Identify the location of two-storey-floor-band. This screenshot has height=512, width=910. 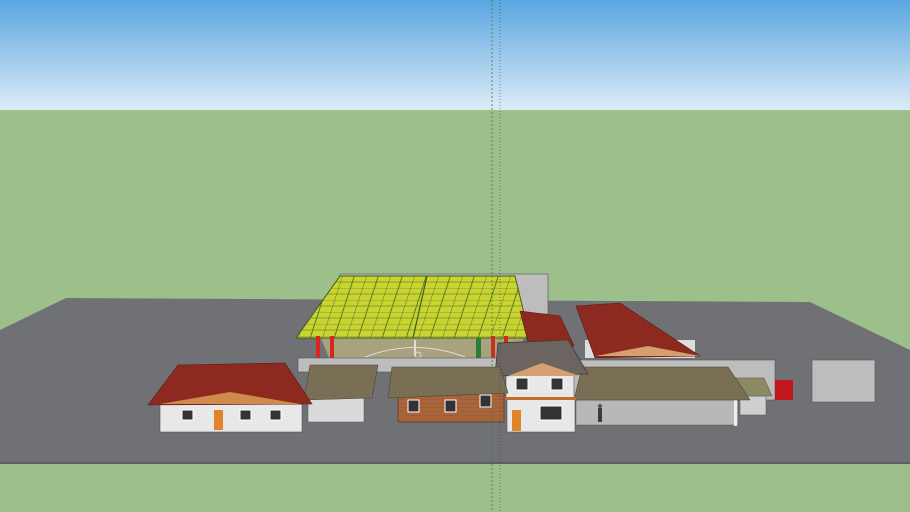
(540, 398).